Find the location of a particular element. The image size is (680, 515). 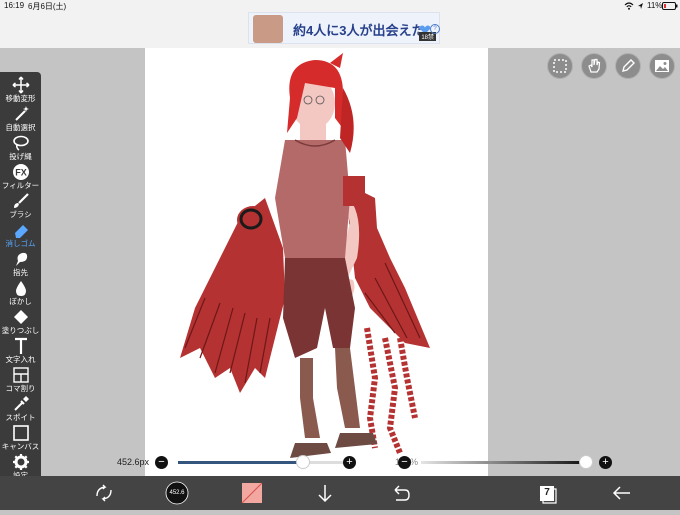

fill-bucket-icon is located at coordinates (20, 317).